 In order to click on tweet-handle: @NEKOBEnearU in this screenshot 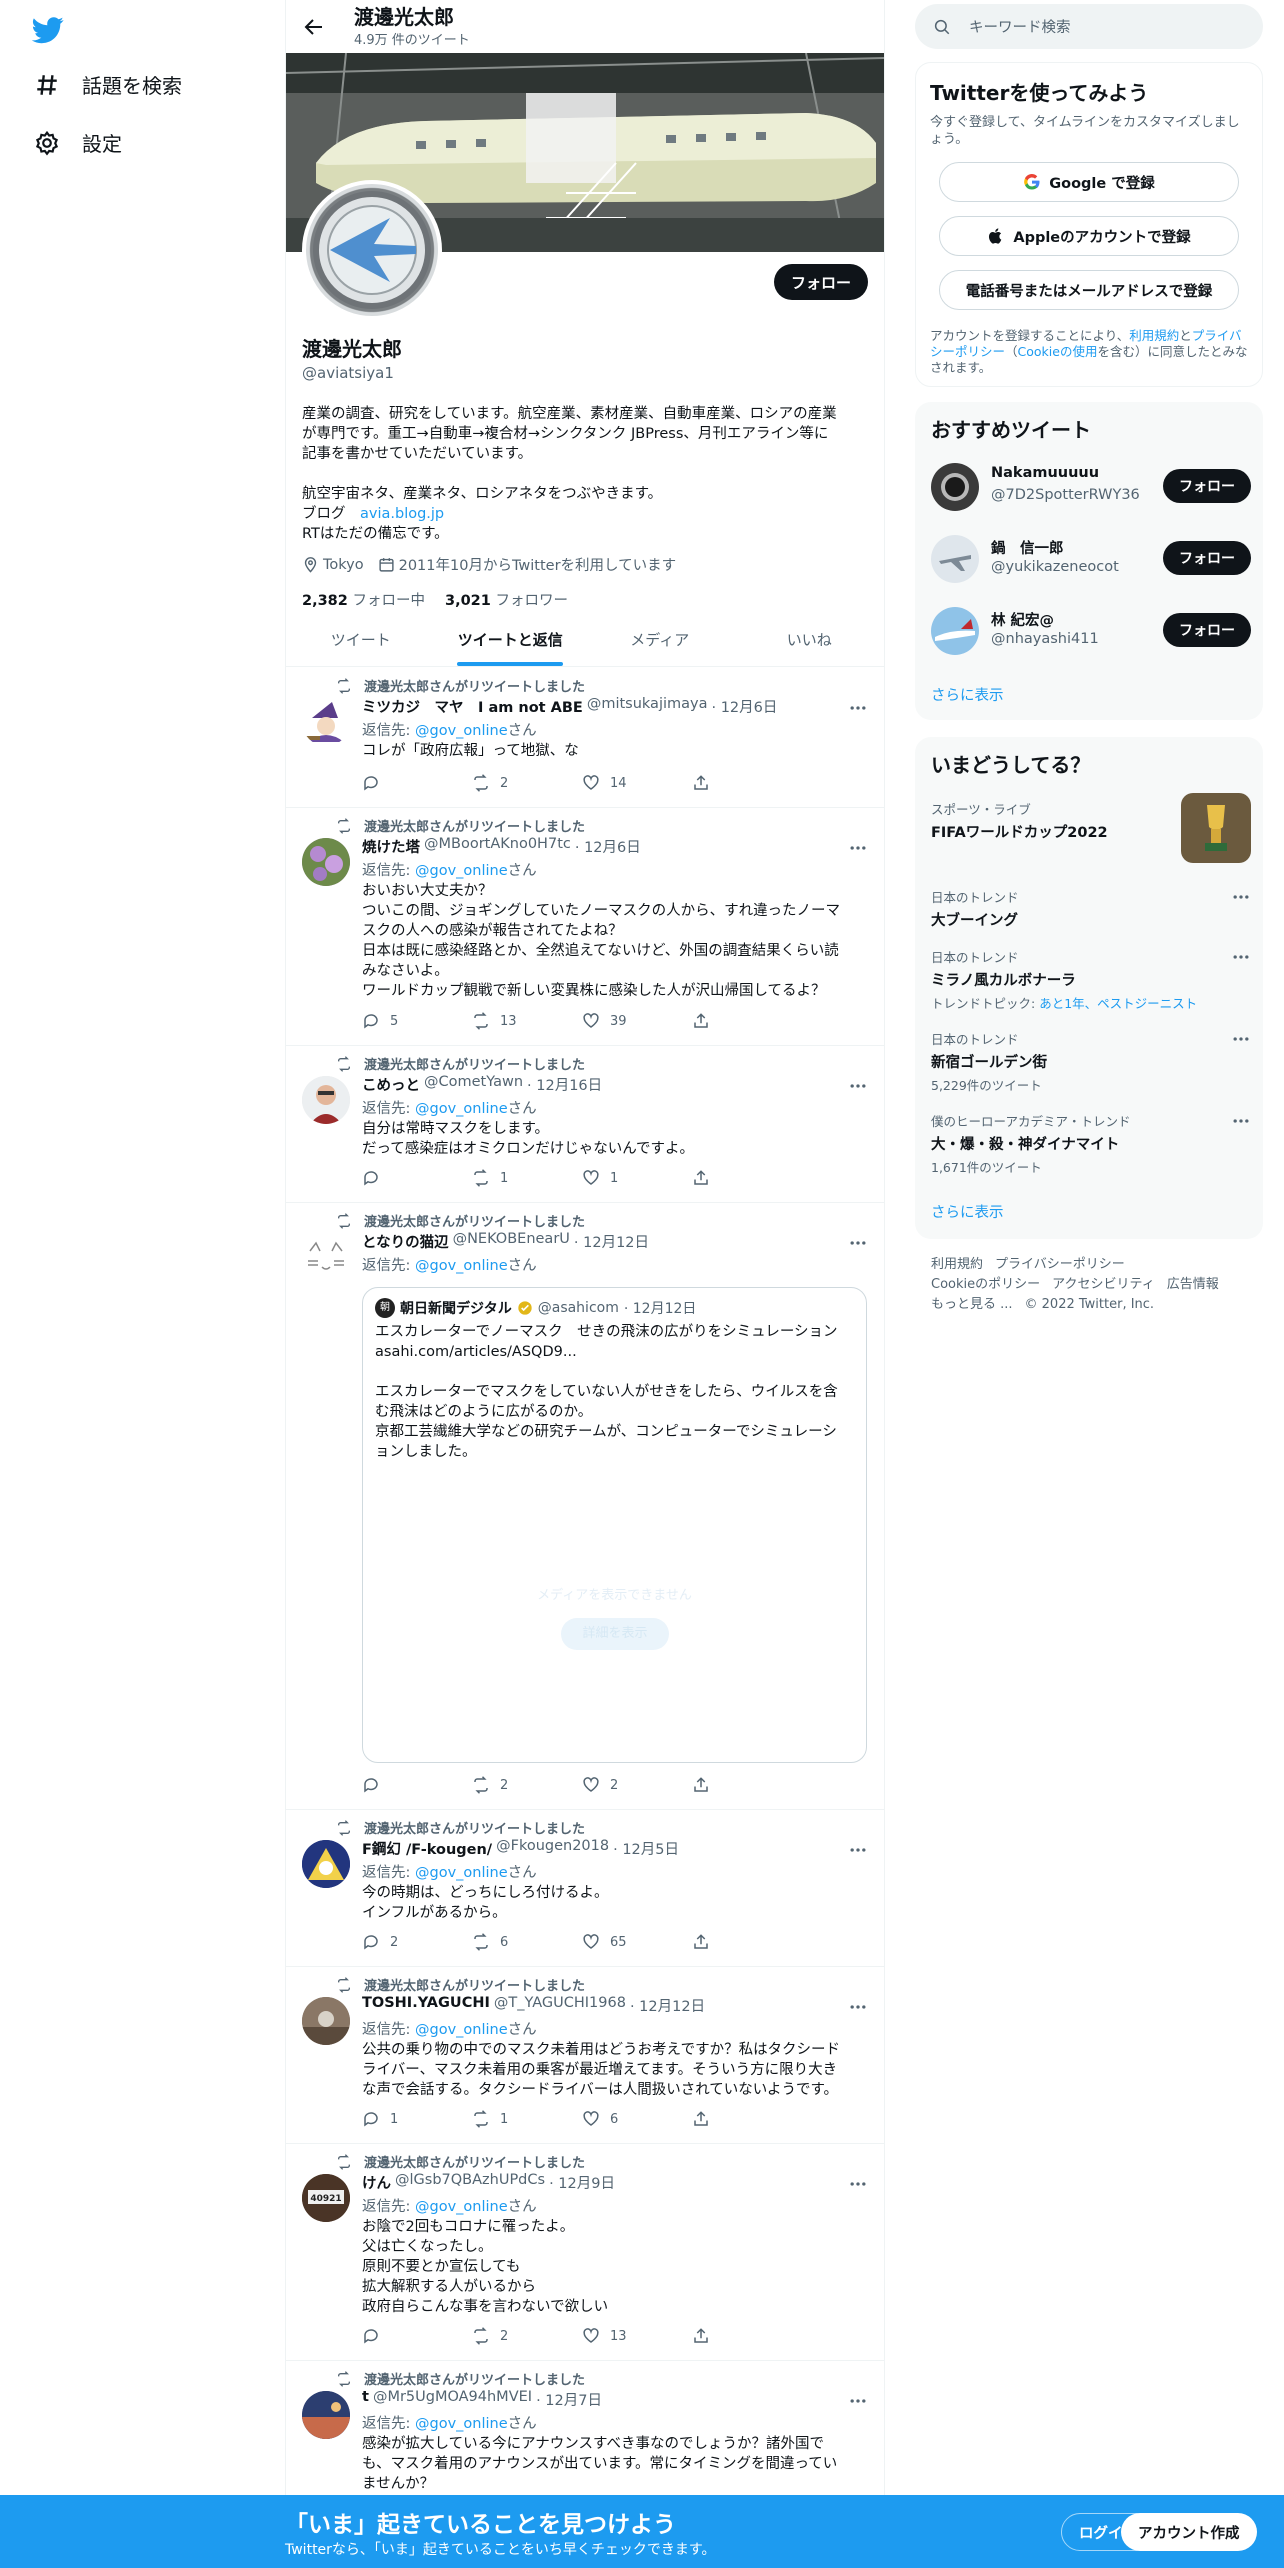, I will do `click(511, 1241)`.